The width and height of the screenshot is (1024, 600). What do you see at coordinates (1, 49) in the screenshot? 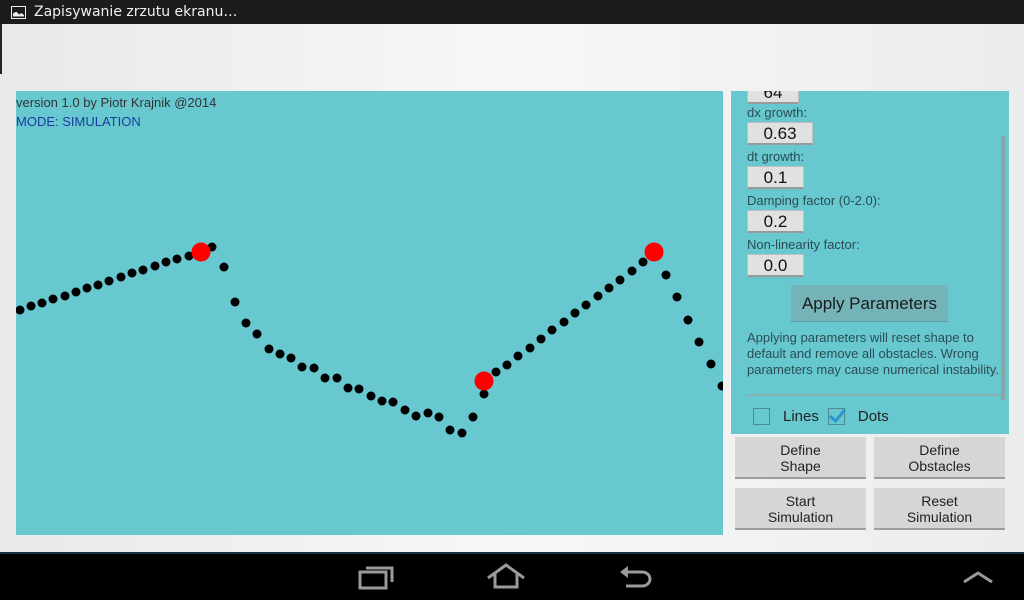
I see `window-edge` at bounding box center [1, 49].